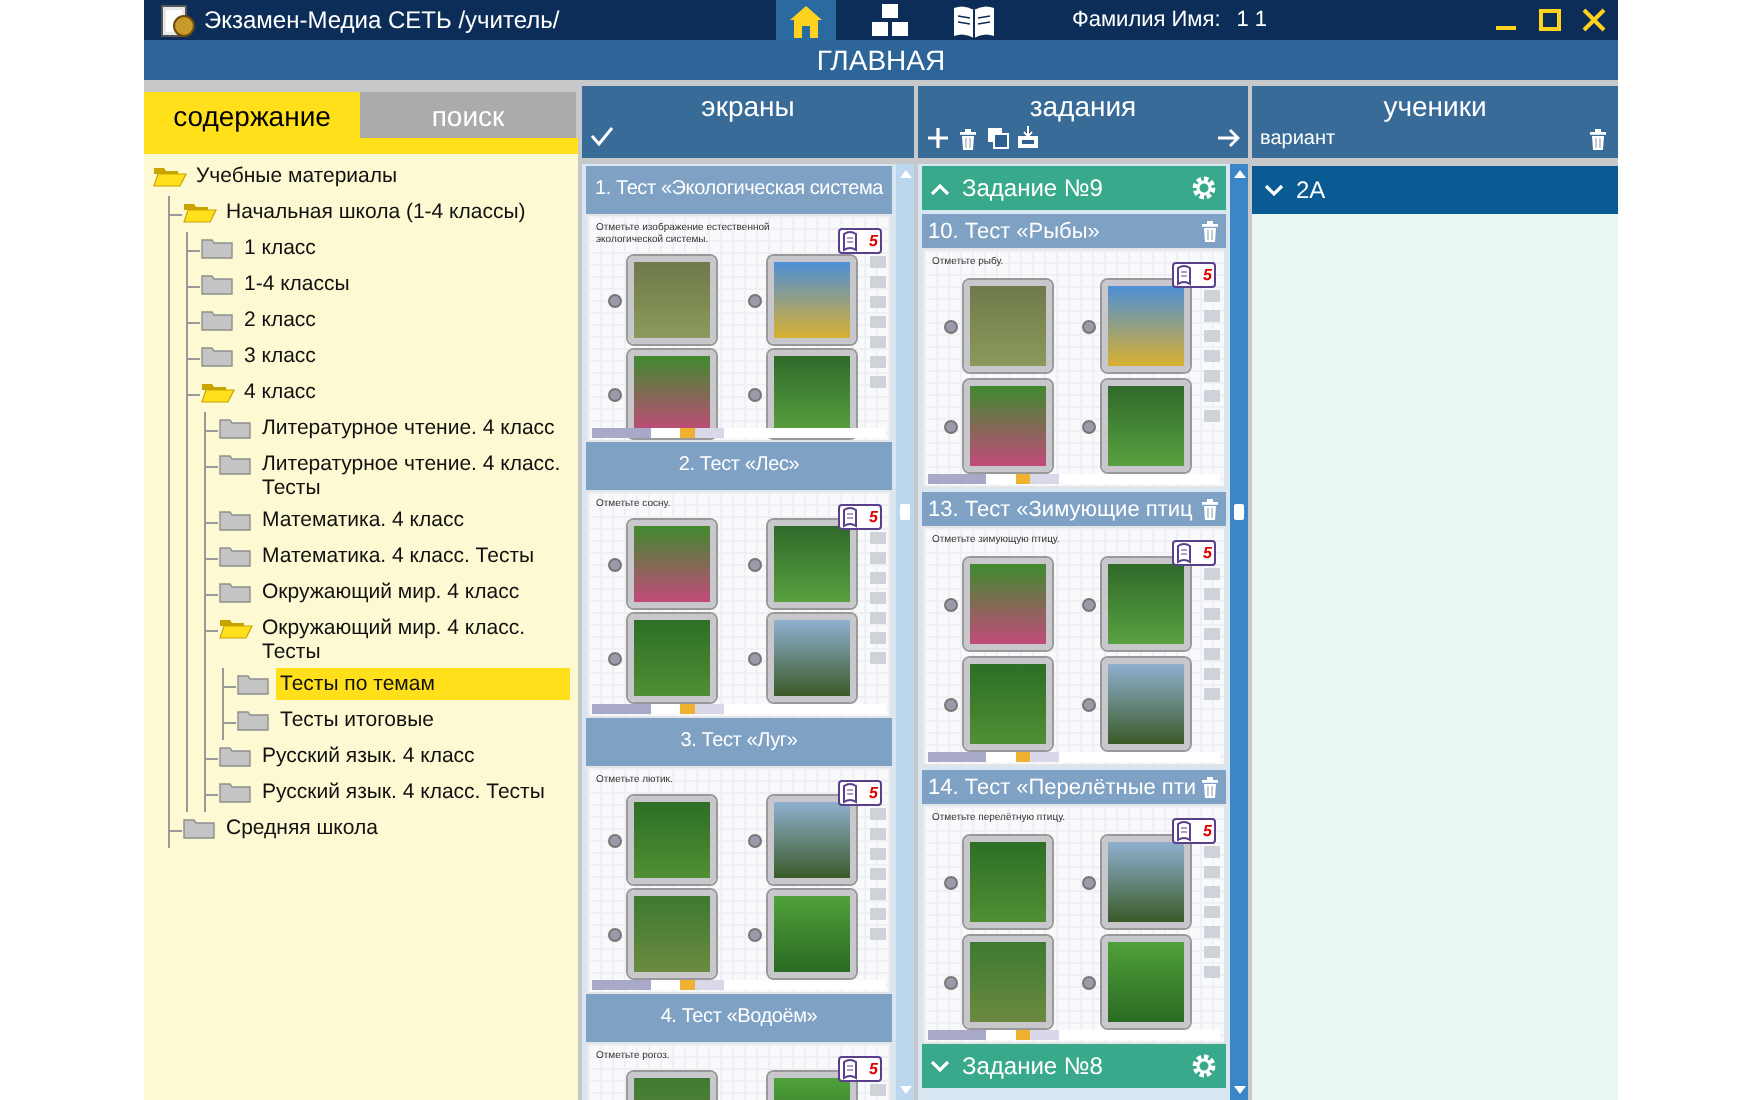  What do you see at coordinates (938, 138) in the screenshot?
I see `add-icon` at bounding box center [938, 138].